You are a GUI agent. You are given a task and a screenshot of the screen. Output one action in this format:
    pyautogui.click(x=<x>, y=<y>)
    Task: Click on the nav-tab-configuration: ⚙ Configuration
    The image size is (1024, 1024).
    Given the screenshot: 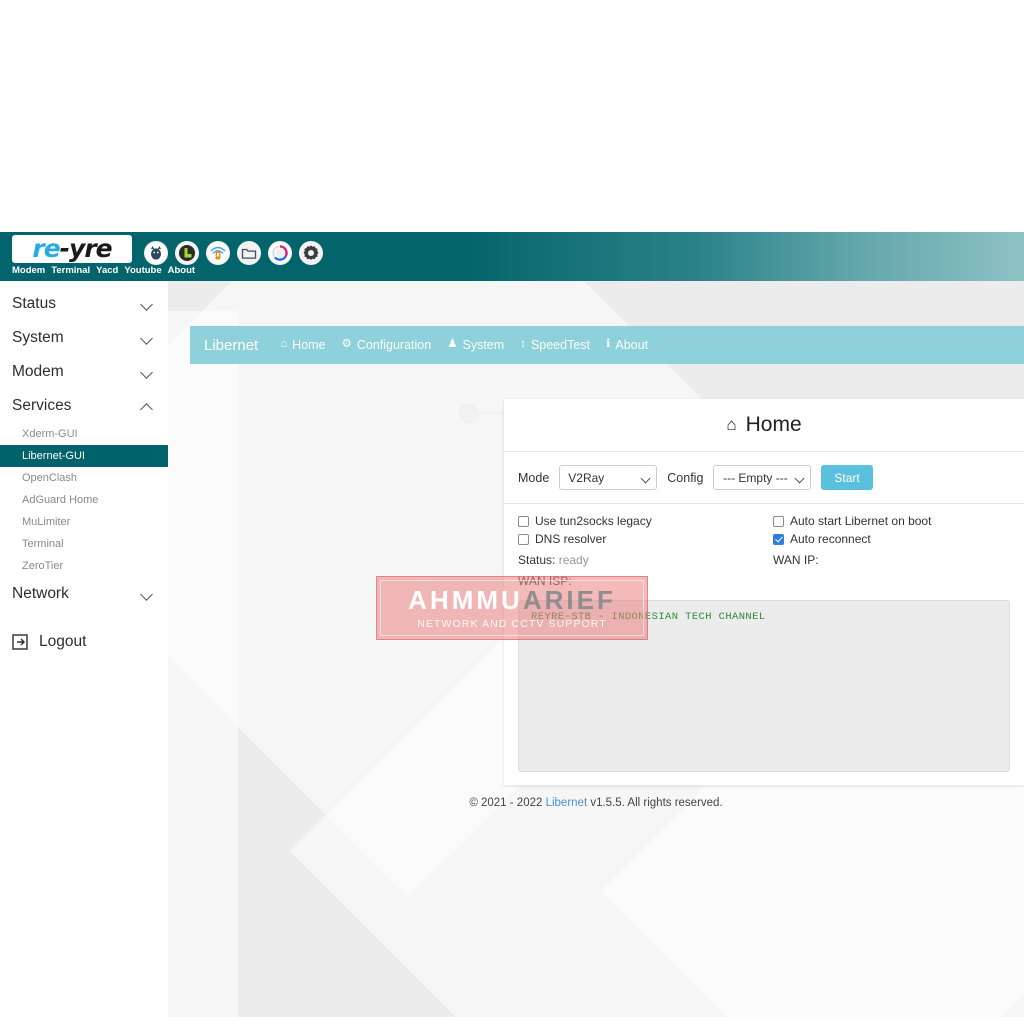 What is the action you would take?
    pyautogui.click(x=387, y=345)
    